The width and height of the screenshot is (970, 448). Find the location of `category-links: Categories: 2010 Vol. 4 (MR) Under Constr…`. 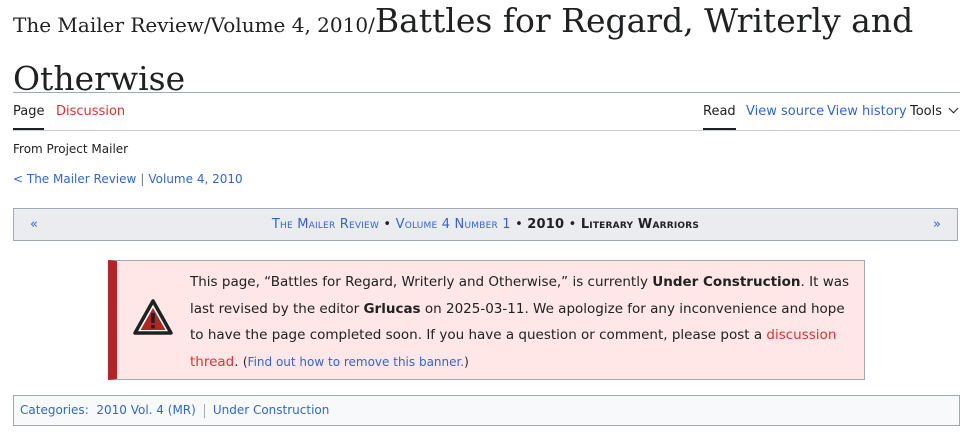

category-links: Categories: 2010 Vol. 4 (MR) Under Constr… is located at coordinates (486, 410).